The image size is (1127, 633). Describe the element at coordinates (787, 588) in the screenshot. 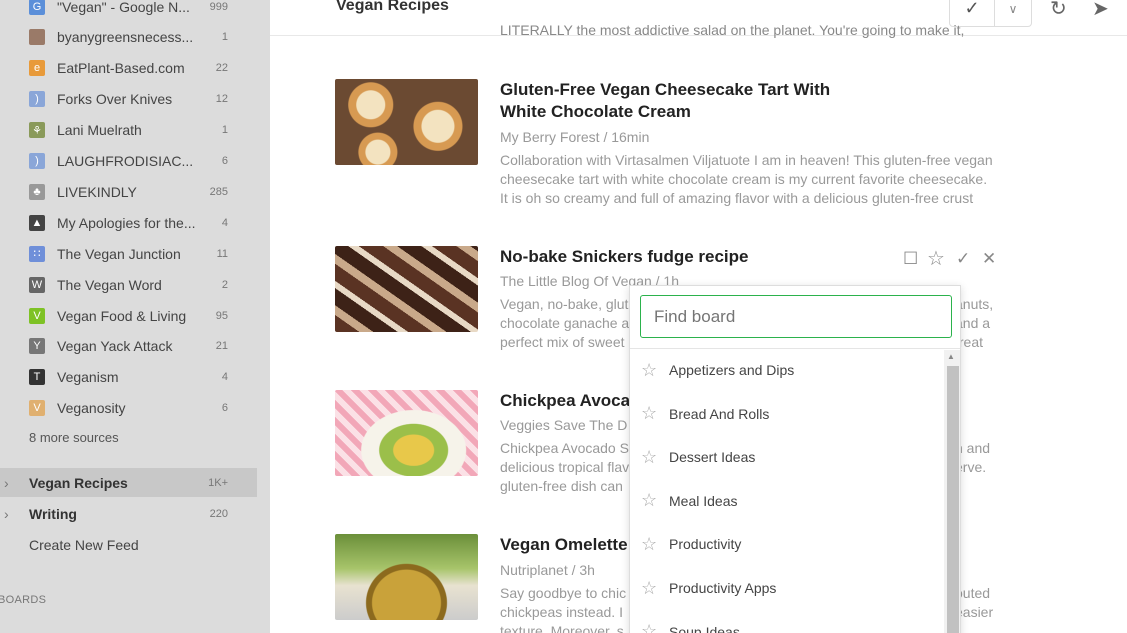

I see `board-item: ☆ Productivity Apps` at that location.